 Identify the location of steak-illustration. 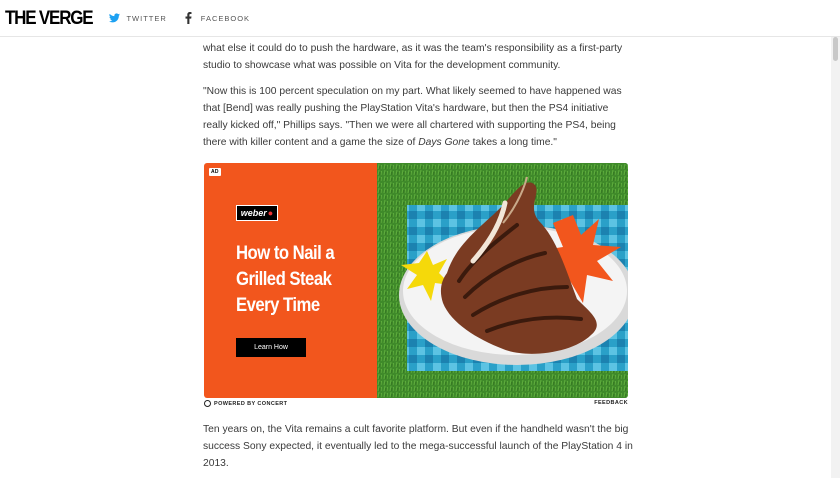
(502, 280).